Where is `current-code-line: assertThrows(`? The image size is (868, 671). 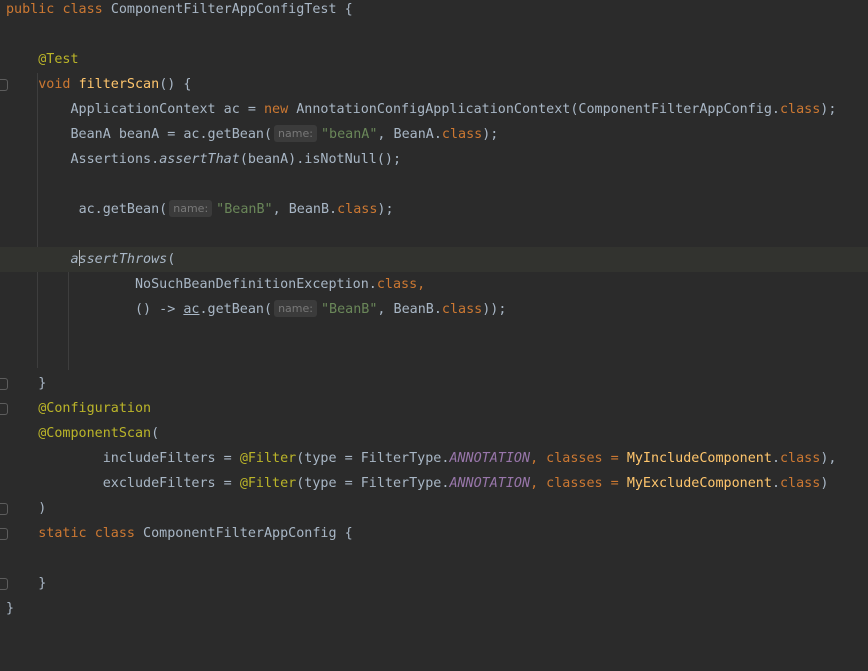 current-code-line: assertThrows( is located at coordinates (434, 259).